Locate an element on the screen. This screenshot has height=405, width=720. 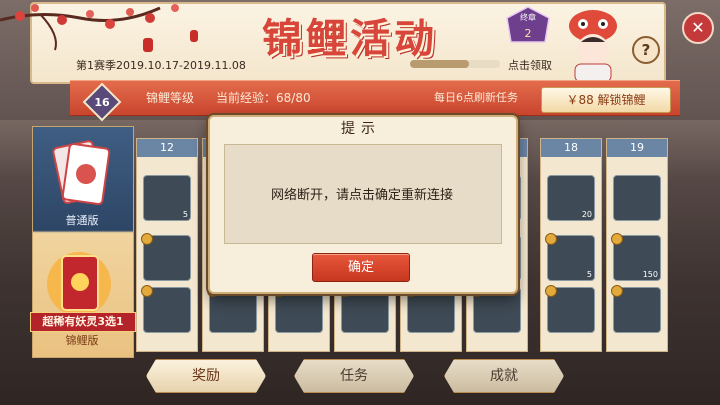
season-progress-fill is located at coordinates (439, 64).